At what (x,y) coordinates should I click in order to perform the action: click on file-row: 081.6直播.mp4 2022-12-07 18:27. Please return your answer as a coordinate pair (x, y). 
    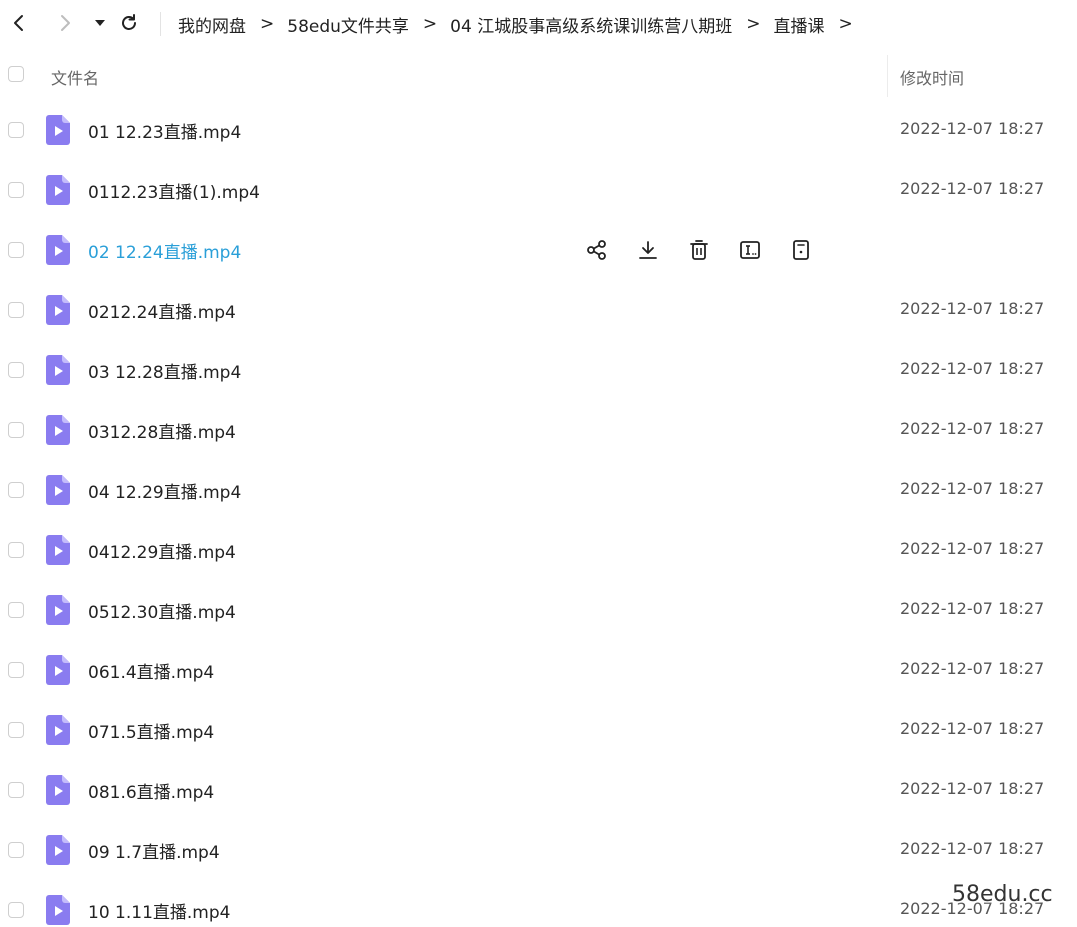
    Looking at the image, I should click on (538, 790).